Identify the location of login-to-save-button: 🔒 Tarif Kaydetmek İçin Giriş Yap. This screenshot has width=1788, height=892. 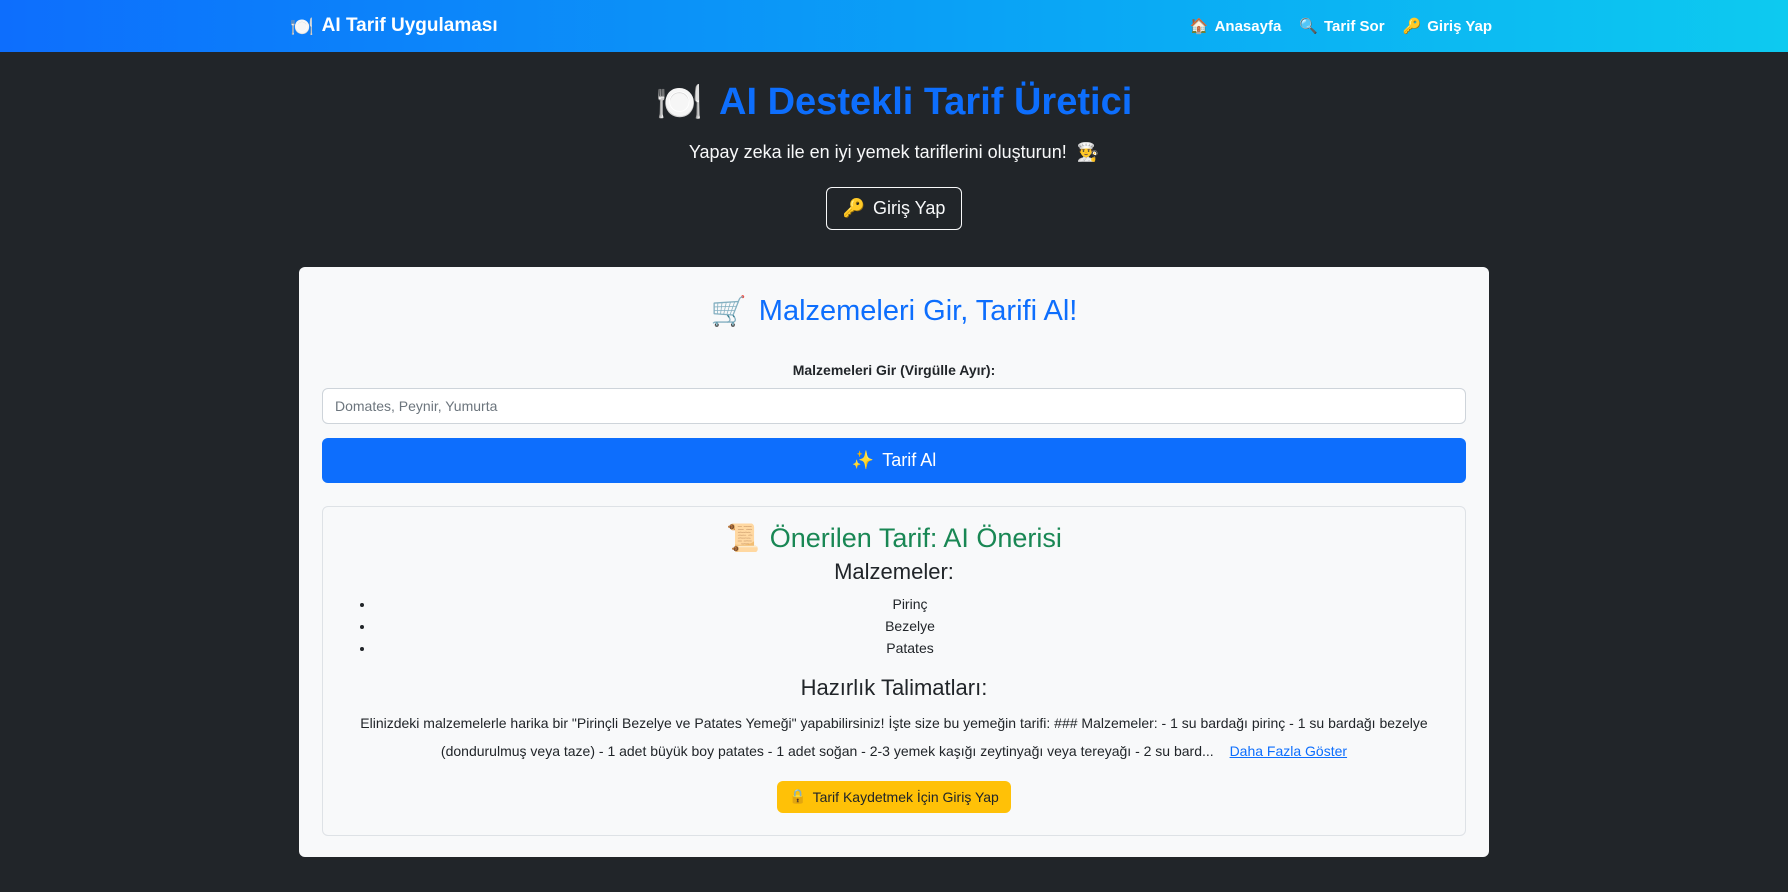
(894, 797).